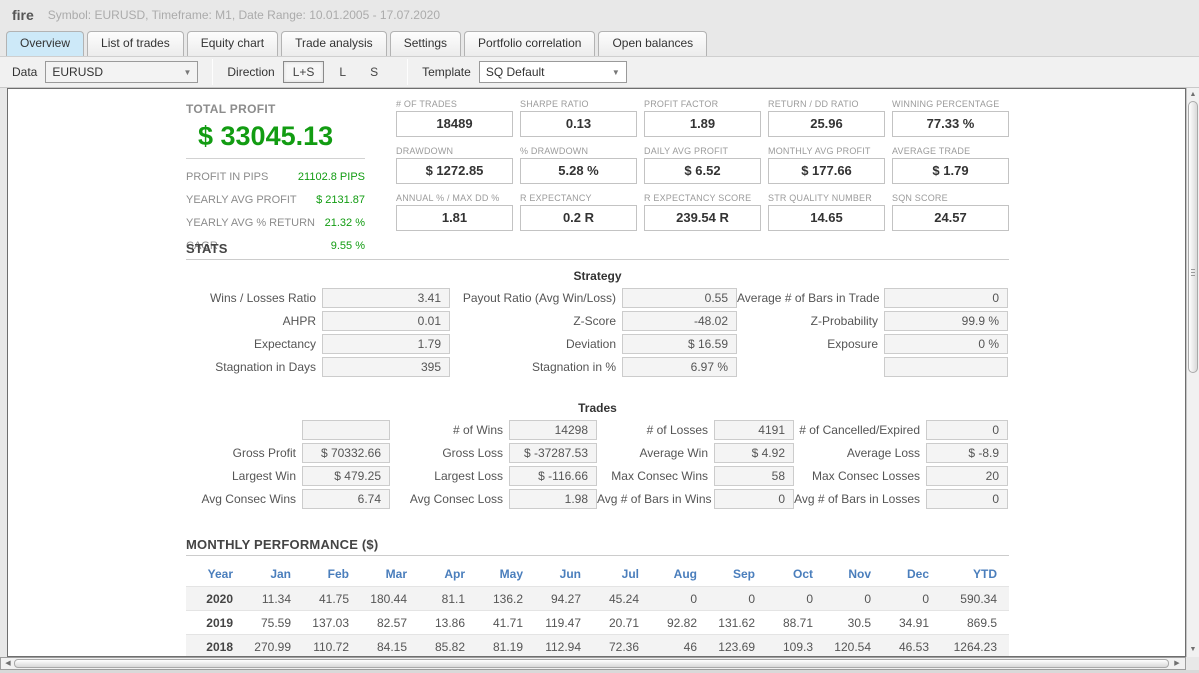 The image size is (1199, 673). Describe the element at coordinates (303, 72) in the screenshot. I see `direction-long-short-button: L+S` at that location.